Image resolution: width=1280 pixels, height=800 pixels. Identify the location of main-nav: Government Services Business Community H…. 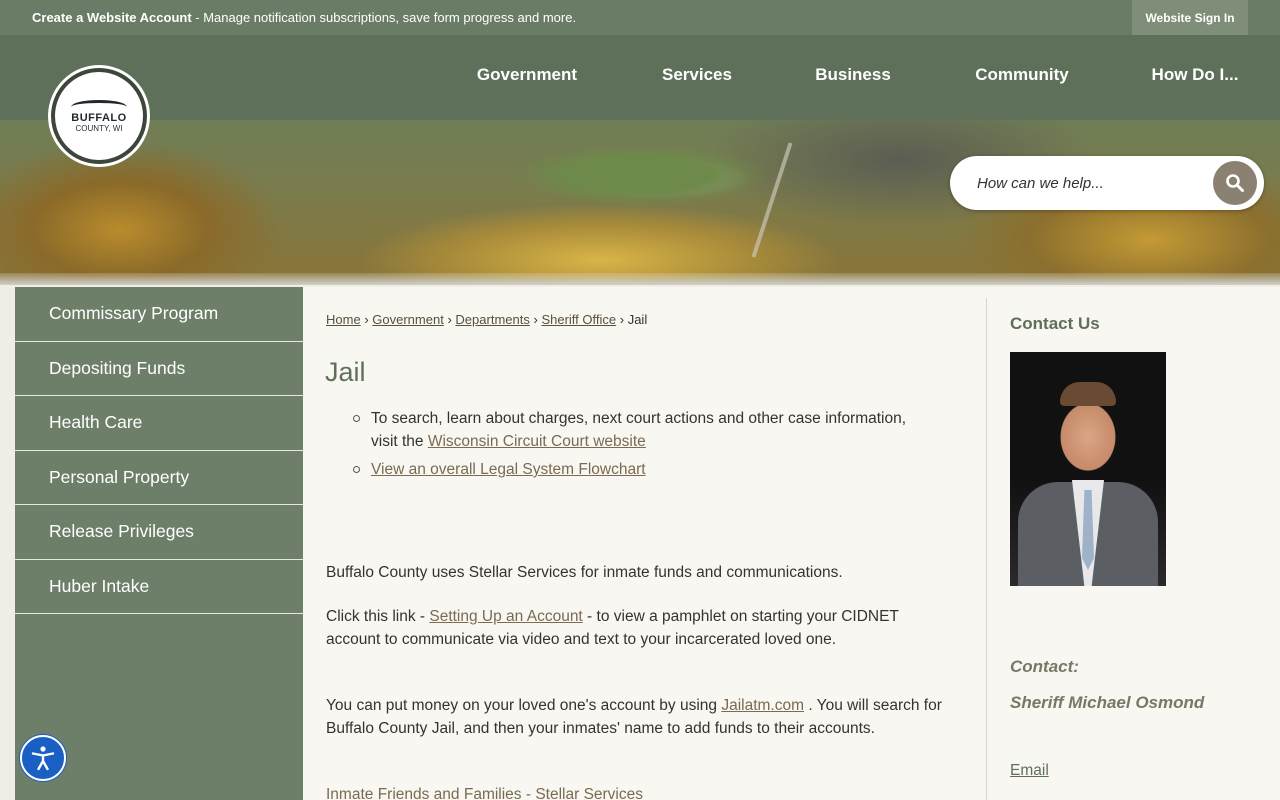
(861, 75).